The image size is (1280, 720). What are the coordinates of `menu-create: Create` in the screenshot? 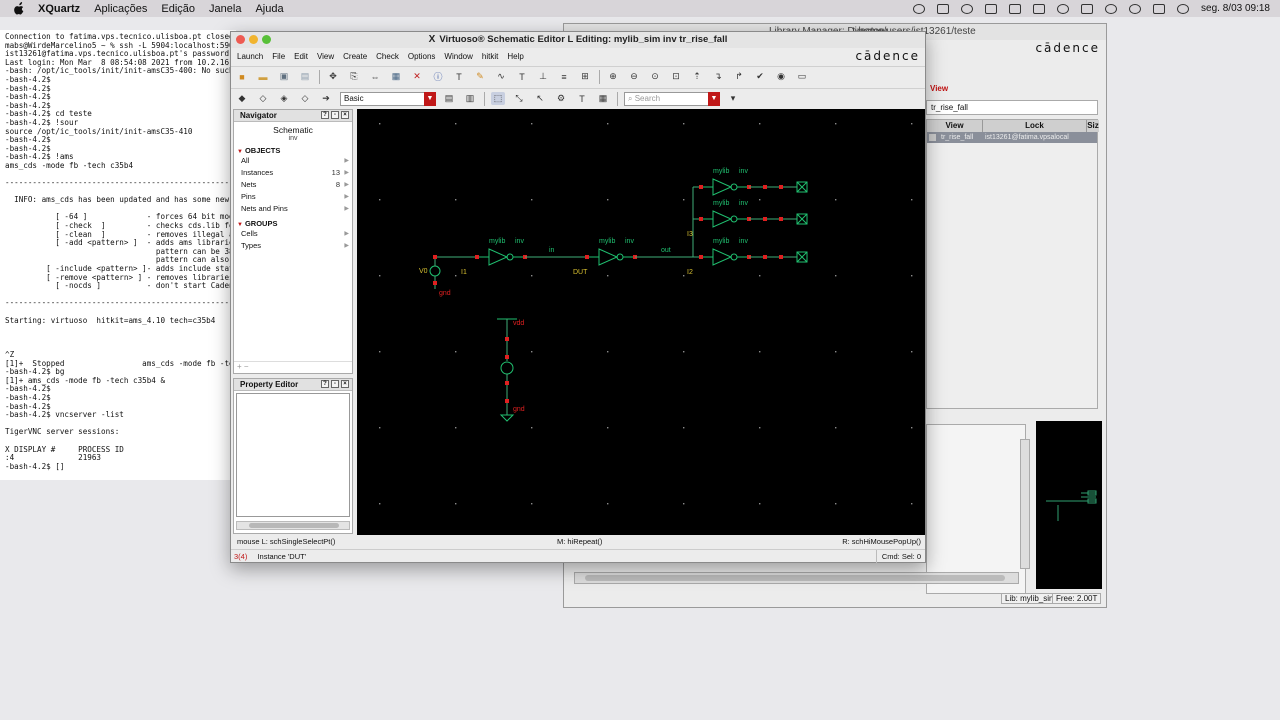 It's located at (355, 56).